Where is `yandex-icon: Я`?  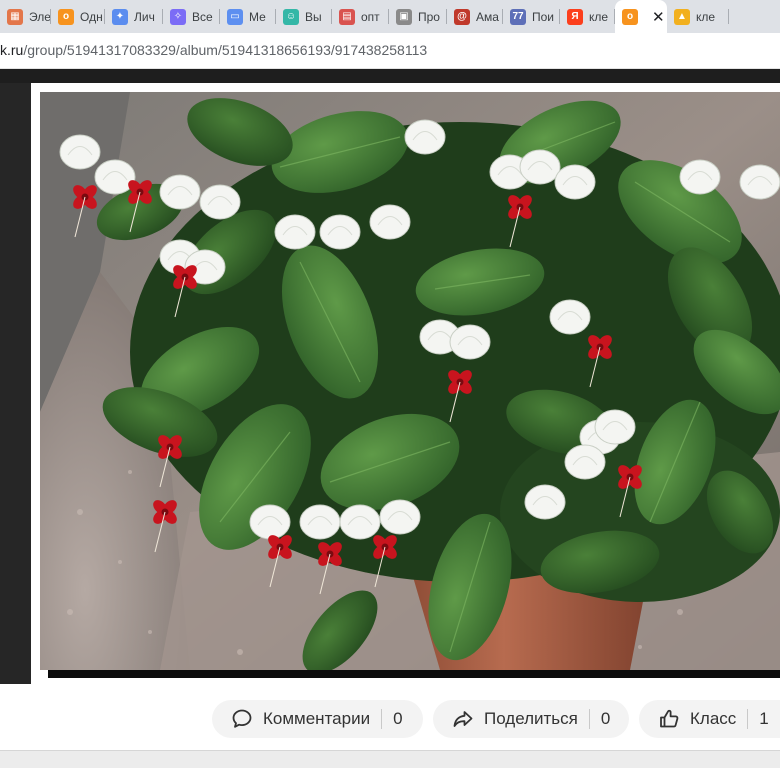 yandex-icon: Я is located at coordinates (575, 16).